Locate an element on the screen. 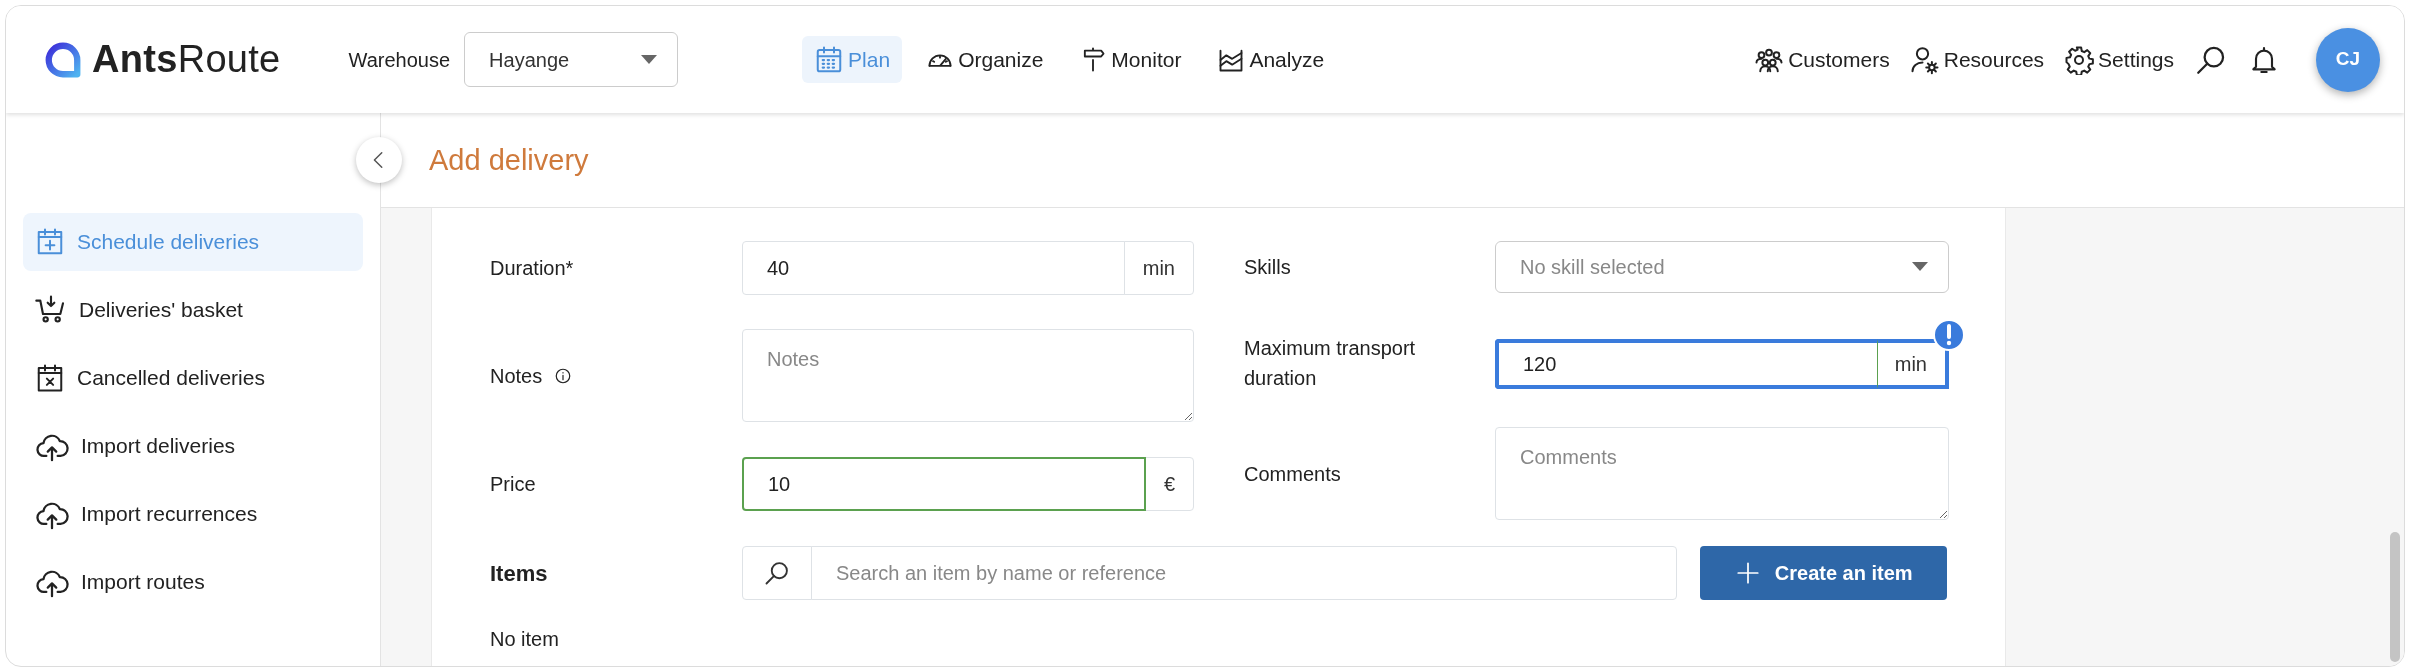  unit-label: € is located at coordinates (1169, 484).